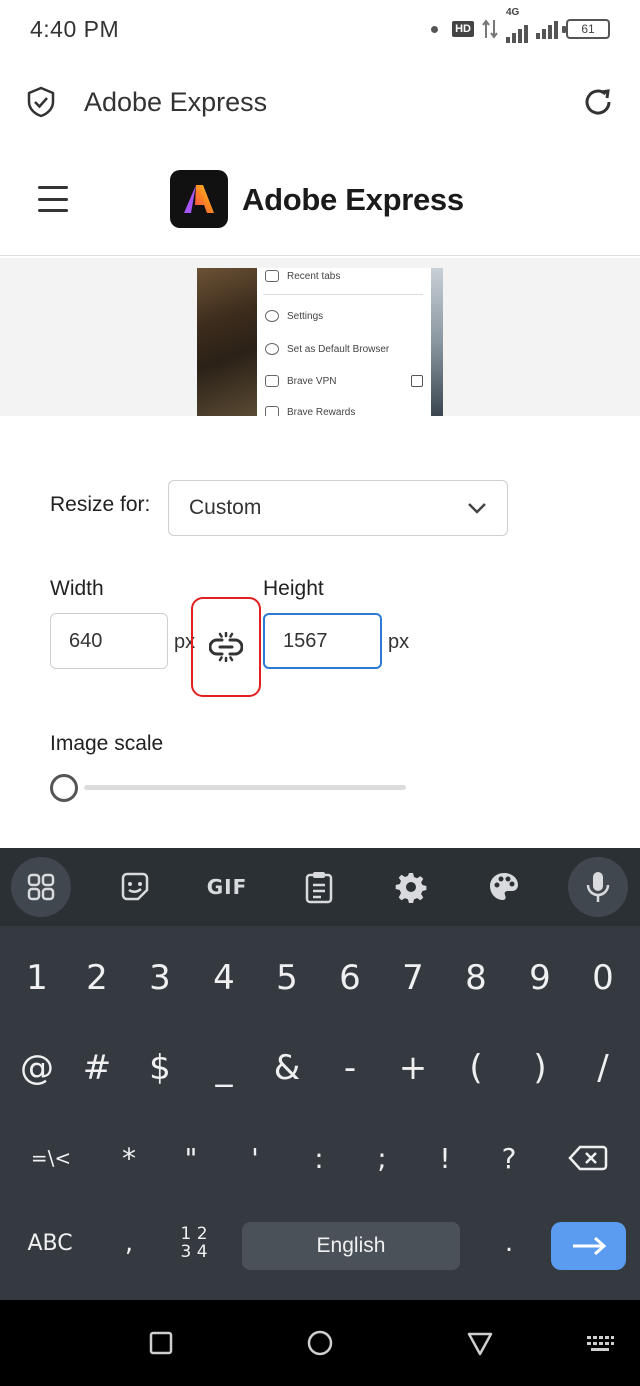 This screenshot has width=640, height=1386. What do you see at coordinates (109, 641) in the screenshot?
I see `width-input` at bounding box center [109, 641].